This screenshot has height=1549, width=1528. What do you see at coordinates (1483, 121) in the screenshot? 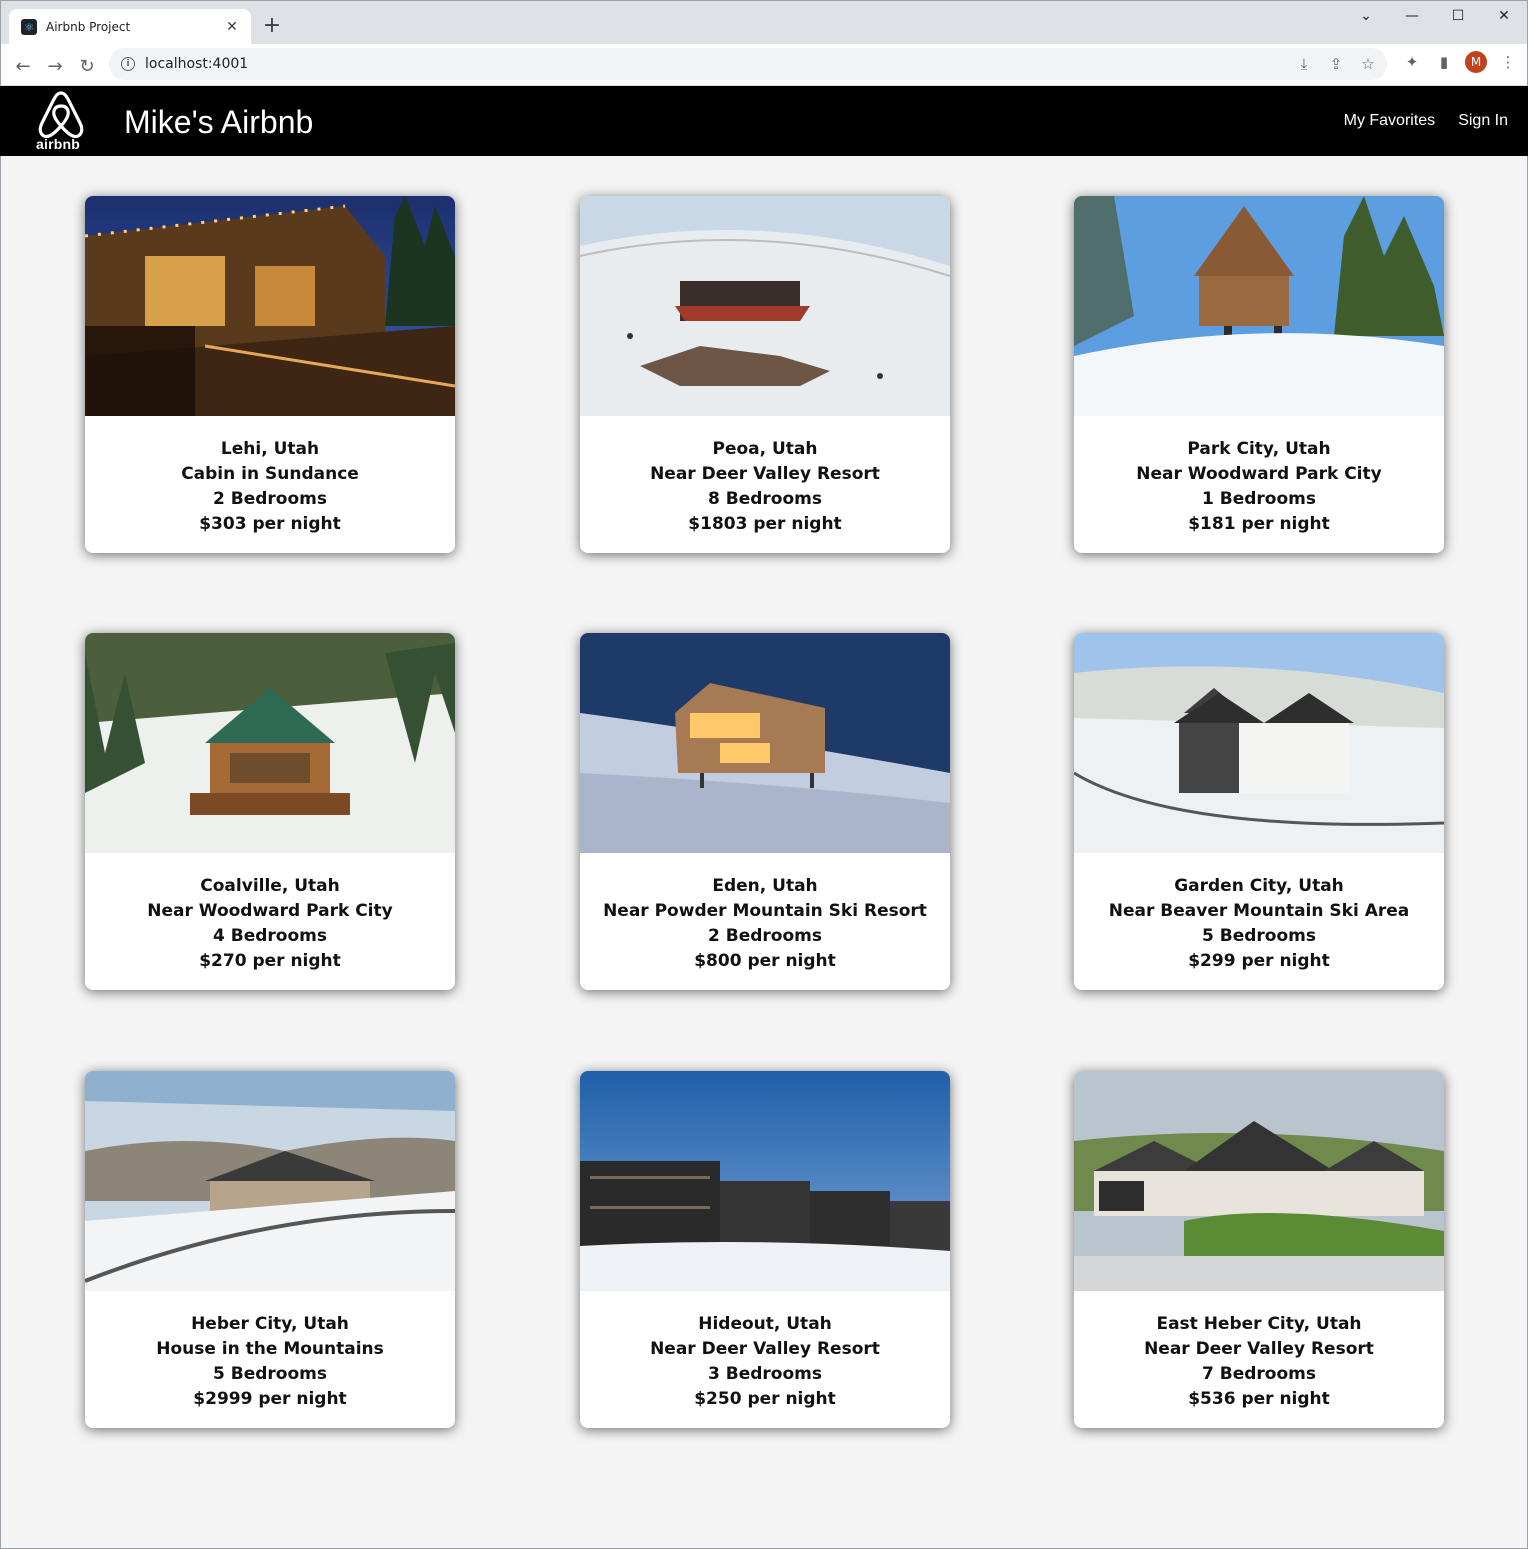
I see `sign-in-link: Sign In` at bounding box center [1483, 121].